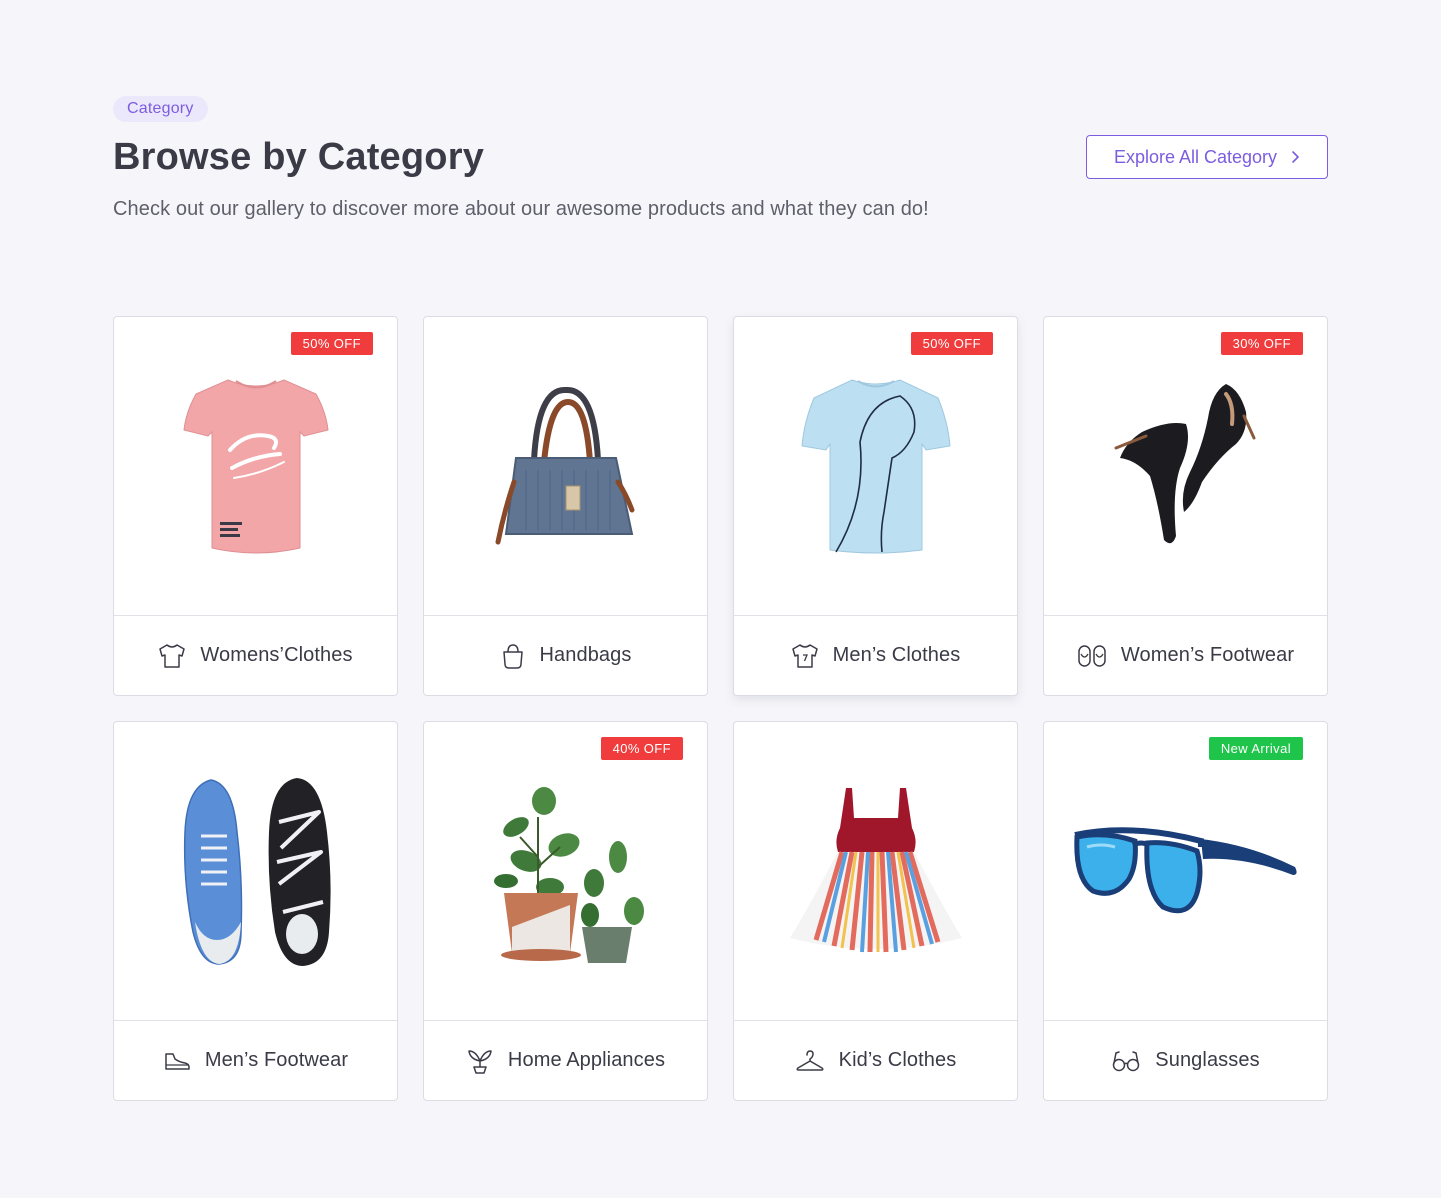 The height and width of the screenshot is (1198, 1441). What do you see at coordinates (1184, 464) in the screenshot?
I see `black-heels-image` at bounding box center [1184, 464].